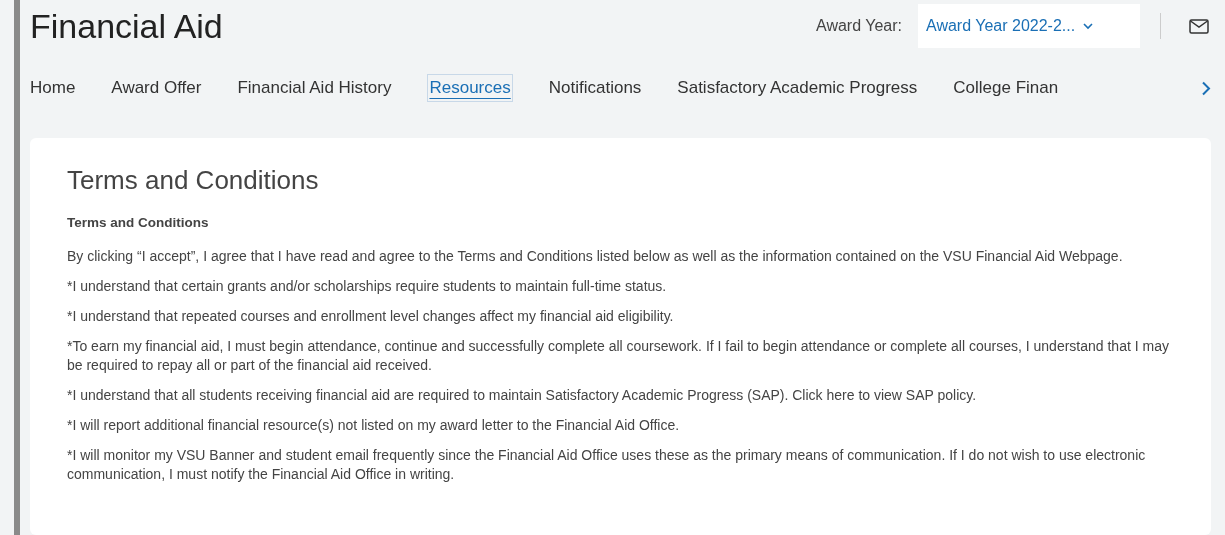 This screenshot has height=535, width=1225. I want to click on nav-tab: Home, so click(53, 88).